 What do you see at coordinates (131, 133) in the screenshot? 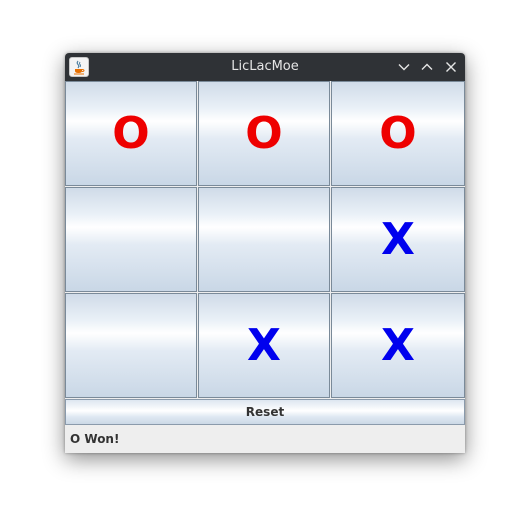
I see `board-cell-1: O` at bounding box center [131, 133].